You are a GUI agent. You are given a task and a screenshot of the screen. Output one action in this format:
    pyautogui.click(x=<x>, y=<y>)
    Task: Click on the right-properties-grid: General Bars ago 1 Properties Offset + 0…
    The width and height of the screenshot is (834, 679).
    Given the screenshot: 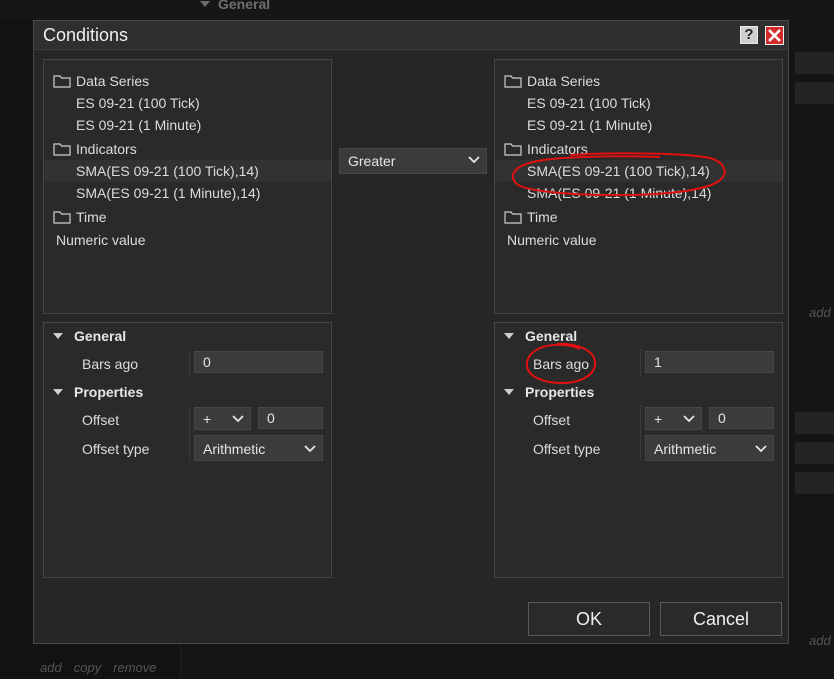 What is the action you would take?
    pyautogui.click(x=638, y=450)
    